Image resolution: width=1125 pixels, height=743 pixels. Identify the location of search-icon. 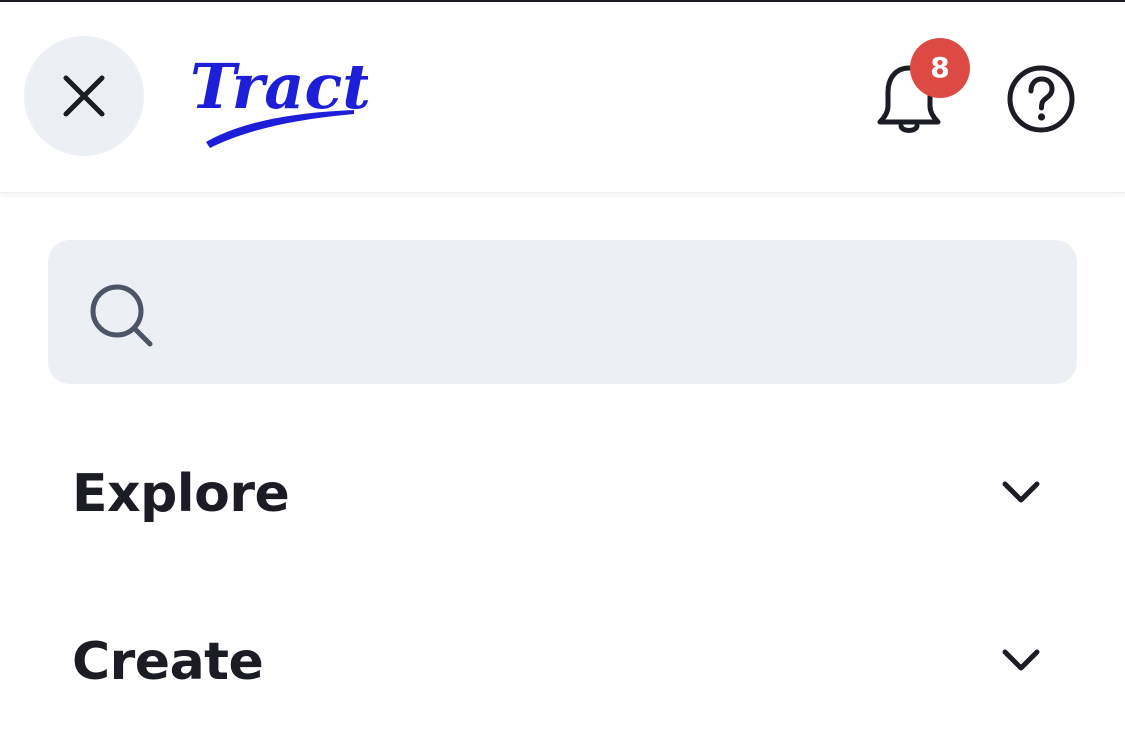
(121, 315).